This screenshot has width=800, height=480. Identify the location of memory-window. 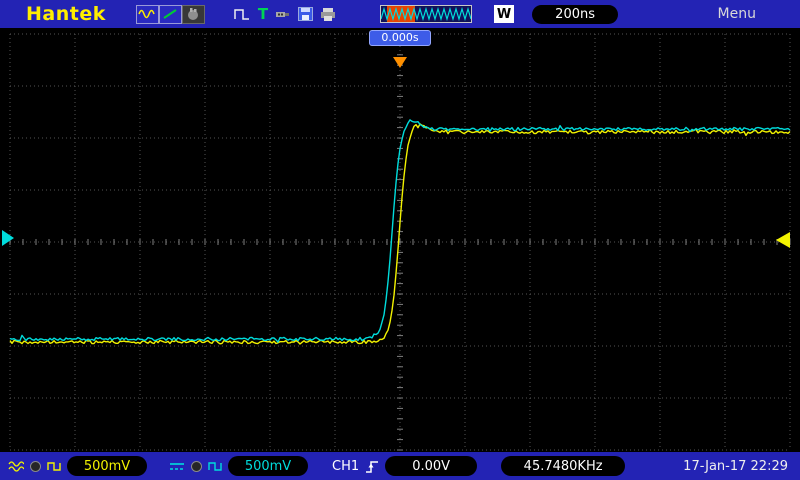
(426, 14).